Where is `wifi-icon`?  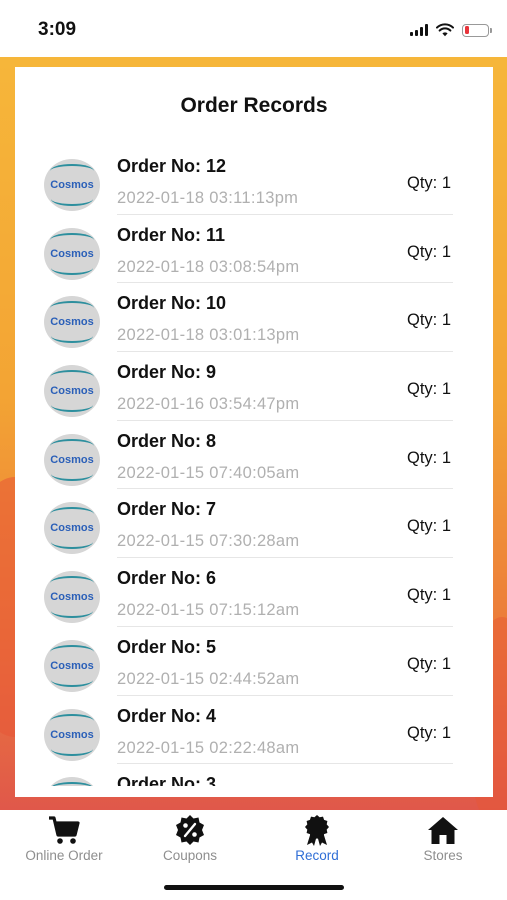 wifi-icon is located at coordinates (445, 30).